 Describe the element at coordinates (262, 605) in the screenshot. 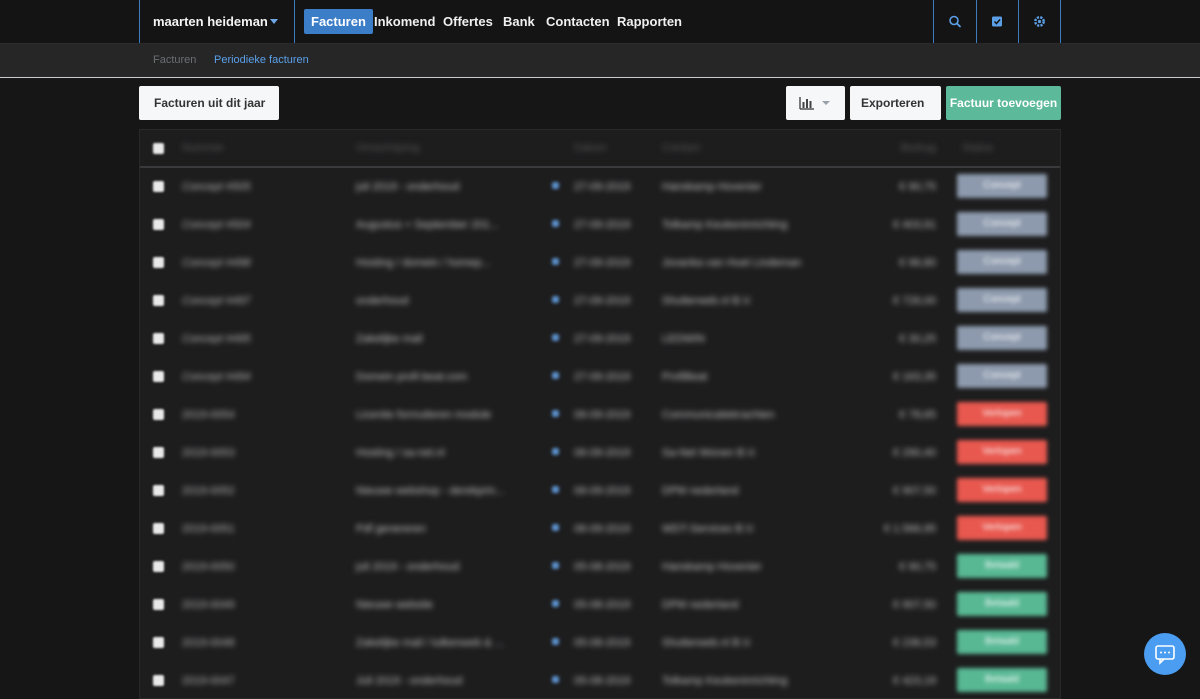

I see `invoice-number: 2019-0049` at that location.